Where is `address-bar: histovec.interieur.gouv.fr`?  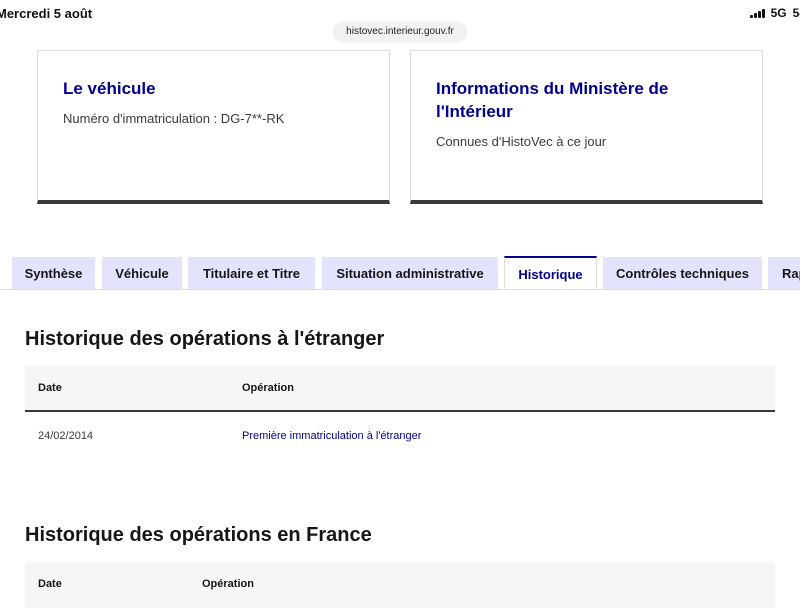 address-bar: histovec.interieur.gouv.fr is located at coordinates (400, 32).